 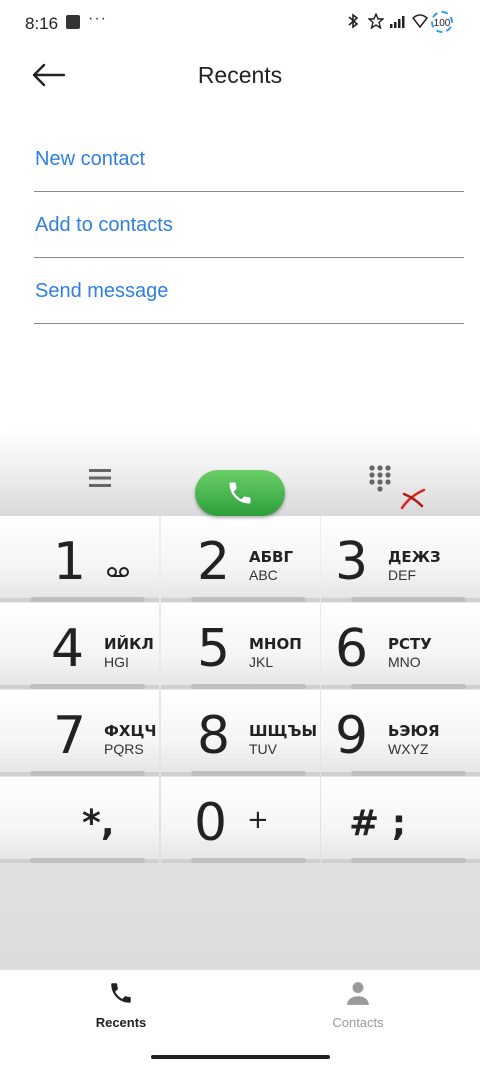 What do you see at coordinates (102, 291) in the screenshot?
I see `send-message-label: Send message` at bounding box center [102, 291].